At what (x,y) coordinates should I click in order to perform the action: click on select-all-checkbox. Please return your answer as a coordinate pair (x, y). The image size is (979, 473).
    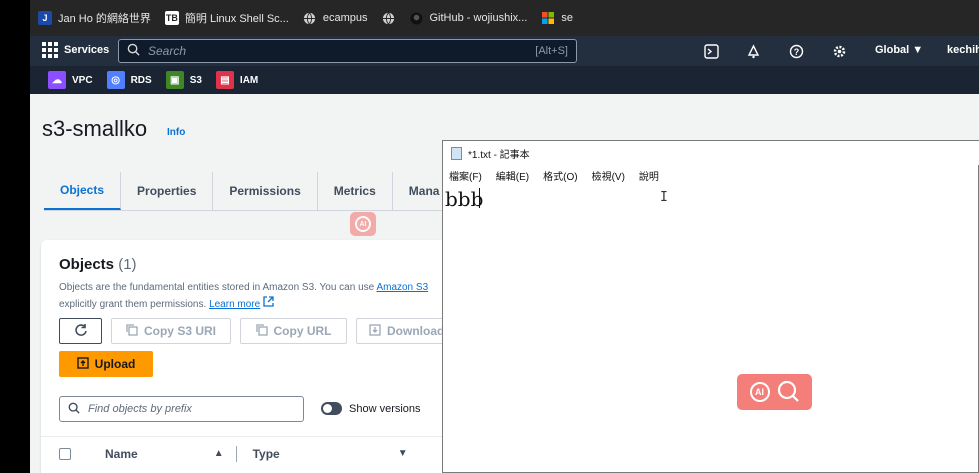
    Looking at the image, I should click on (65, 453).